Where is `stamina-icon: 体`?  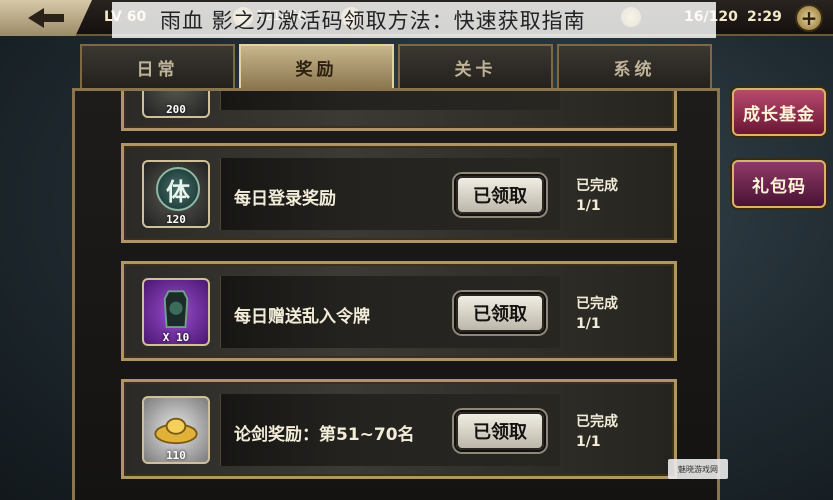 stamina-icon: 体 is located at coordinates (178, 189).